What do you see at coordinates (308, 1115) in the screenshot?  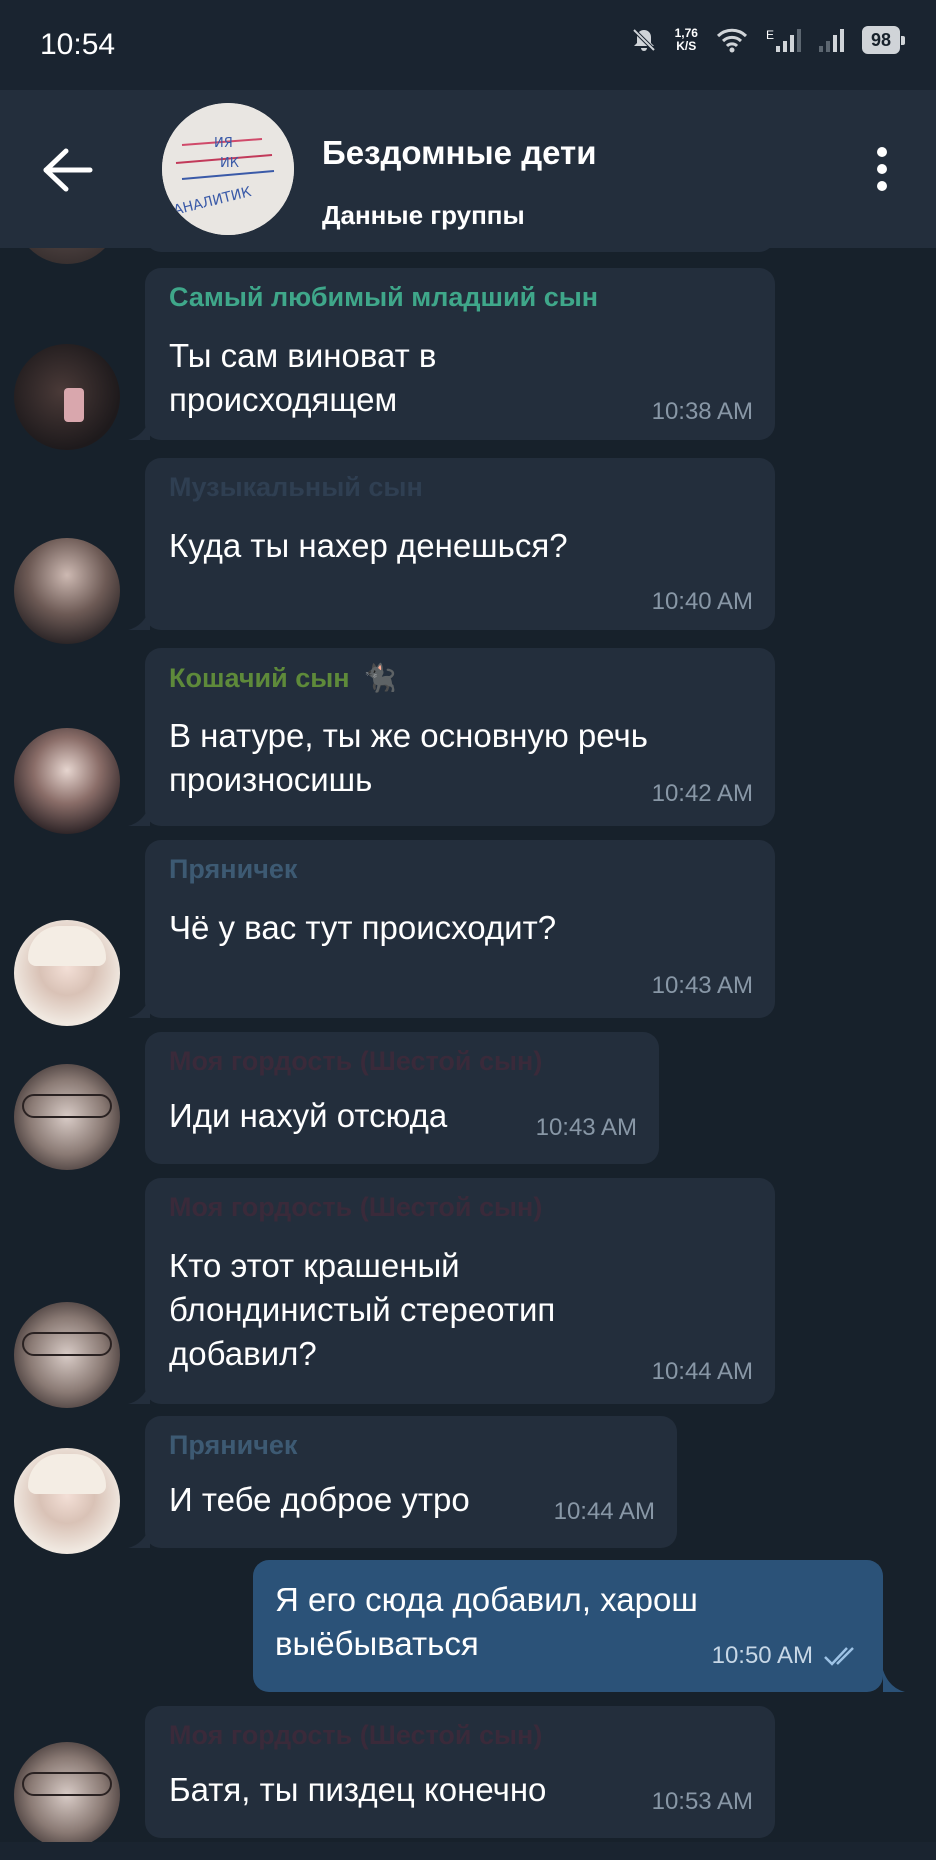 I see `message-text: Иди нахуй отсюда` at bounding box center [308, 1115].